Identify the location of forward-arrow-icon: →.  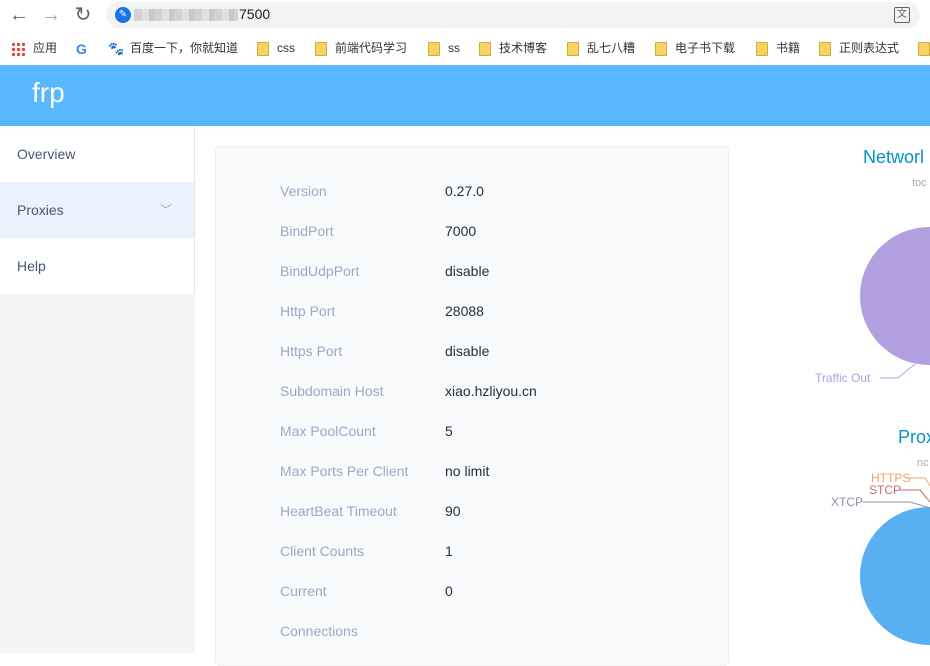
(51, 15).